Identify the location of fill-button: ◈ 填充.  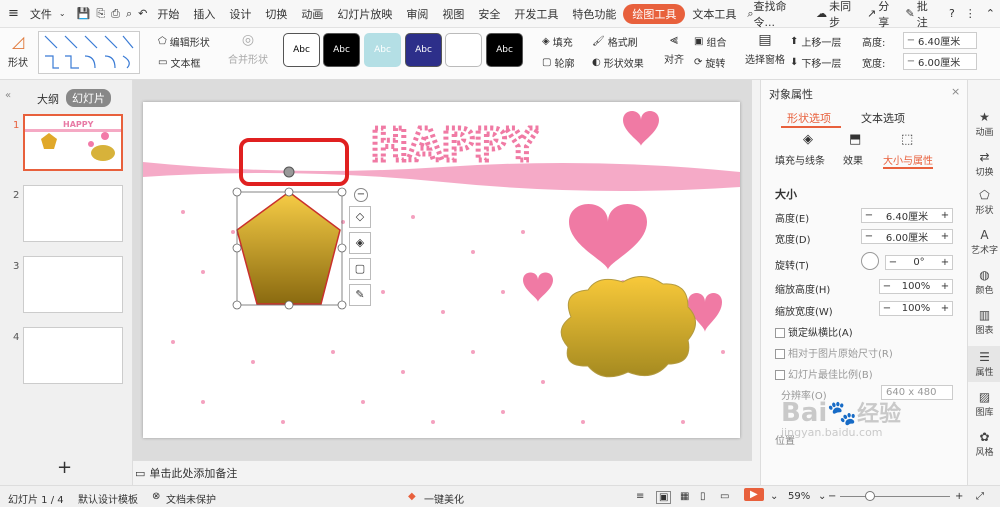
(557, 41).